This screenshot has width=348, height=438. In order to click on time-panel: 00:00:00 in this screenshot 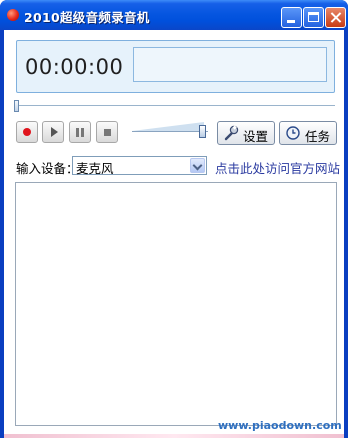, I will do `click(175, 66)`.